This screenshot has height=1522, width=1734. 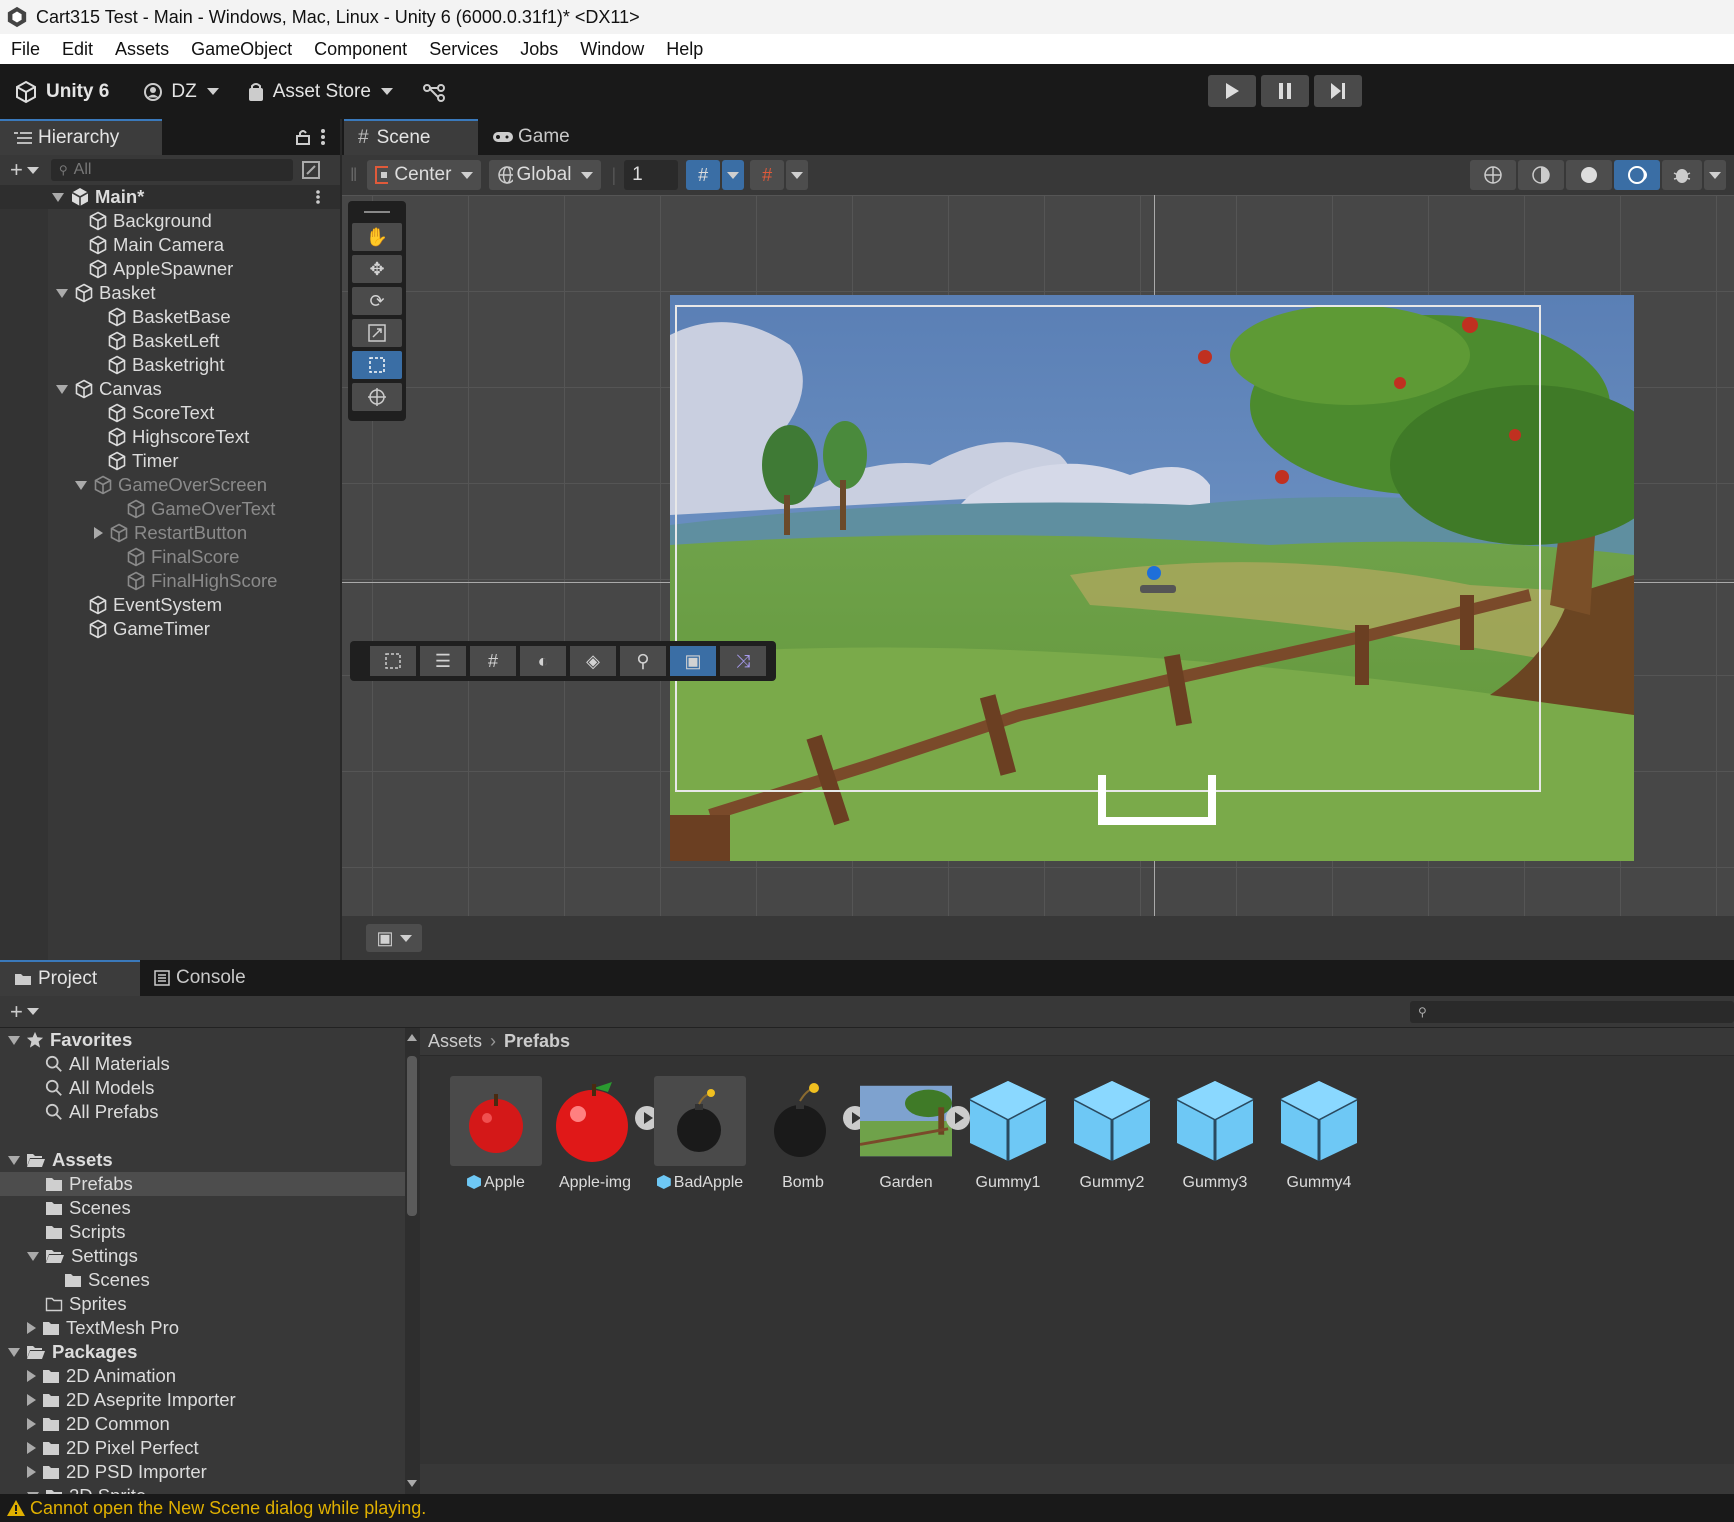 I want to click on hierarchy-item: Background, so click(x=170, y=221).